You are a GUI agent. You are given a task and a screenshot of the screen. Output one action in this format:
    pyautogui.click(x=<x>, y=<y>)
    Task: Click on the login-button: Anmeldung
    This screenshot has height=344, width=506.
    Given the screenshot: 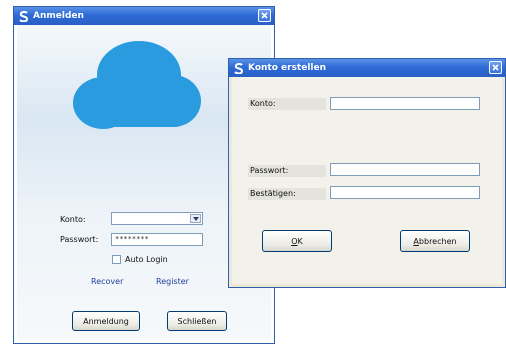 What is the action you would take?
    pyautogui.click(x=106, y=321)
    